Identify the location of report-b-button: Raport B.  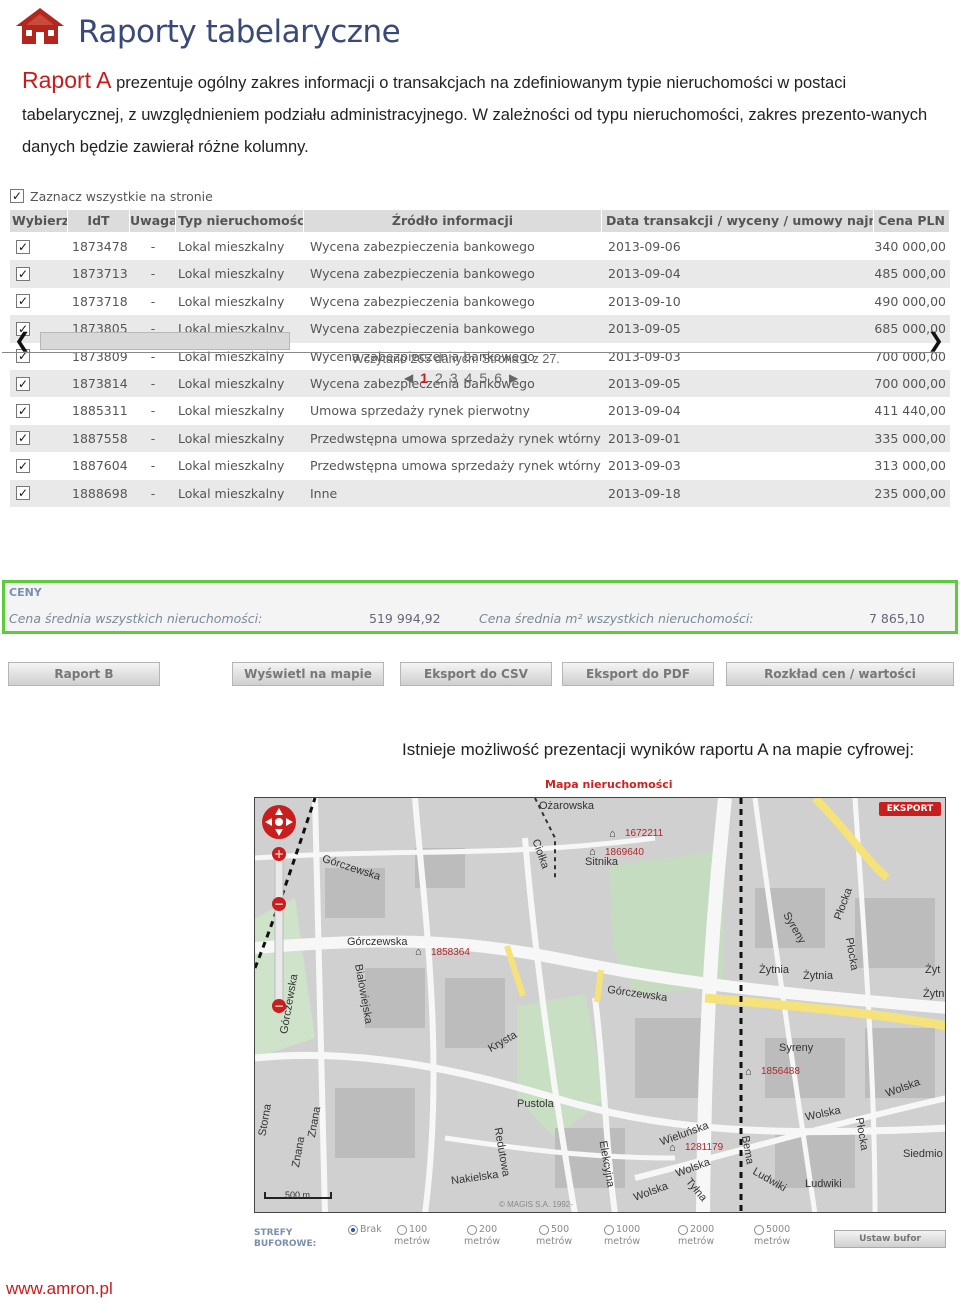
(84, 674).